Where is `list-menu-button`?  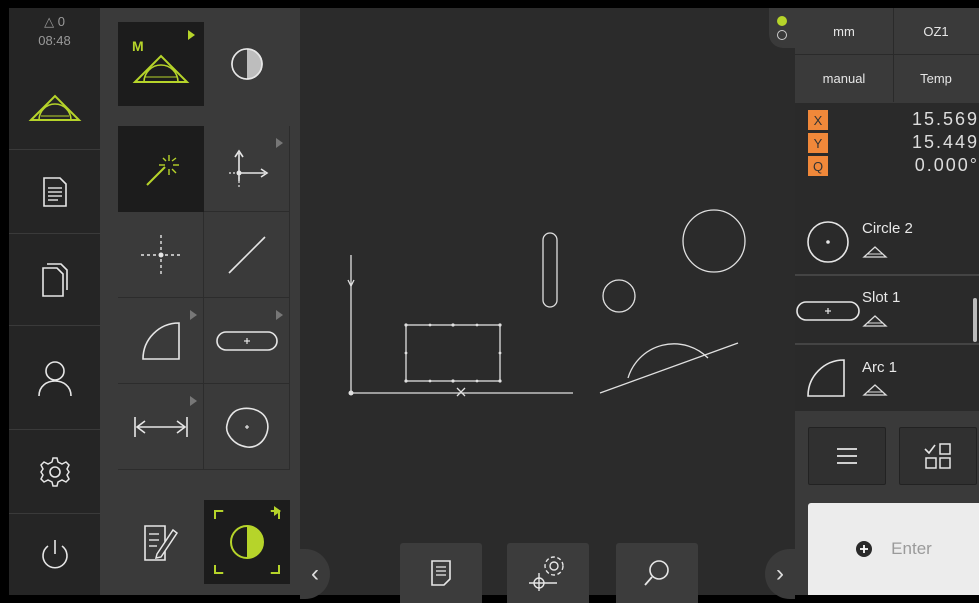 list-menu-button is located at coordinates (847, 456).